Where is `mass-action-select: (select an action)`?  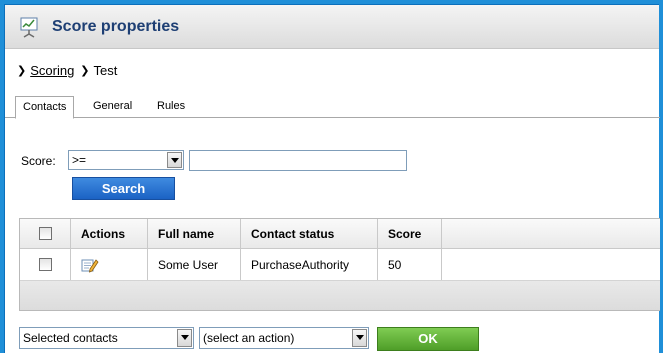 mass-action-select: (select an action) is located at coordinates (284, 338).